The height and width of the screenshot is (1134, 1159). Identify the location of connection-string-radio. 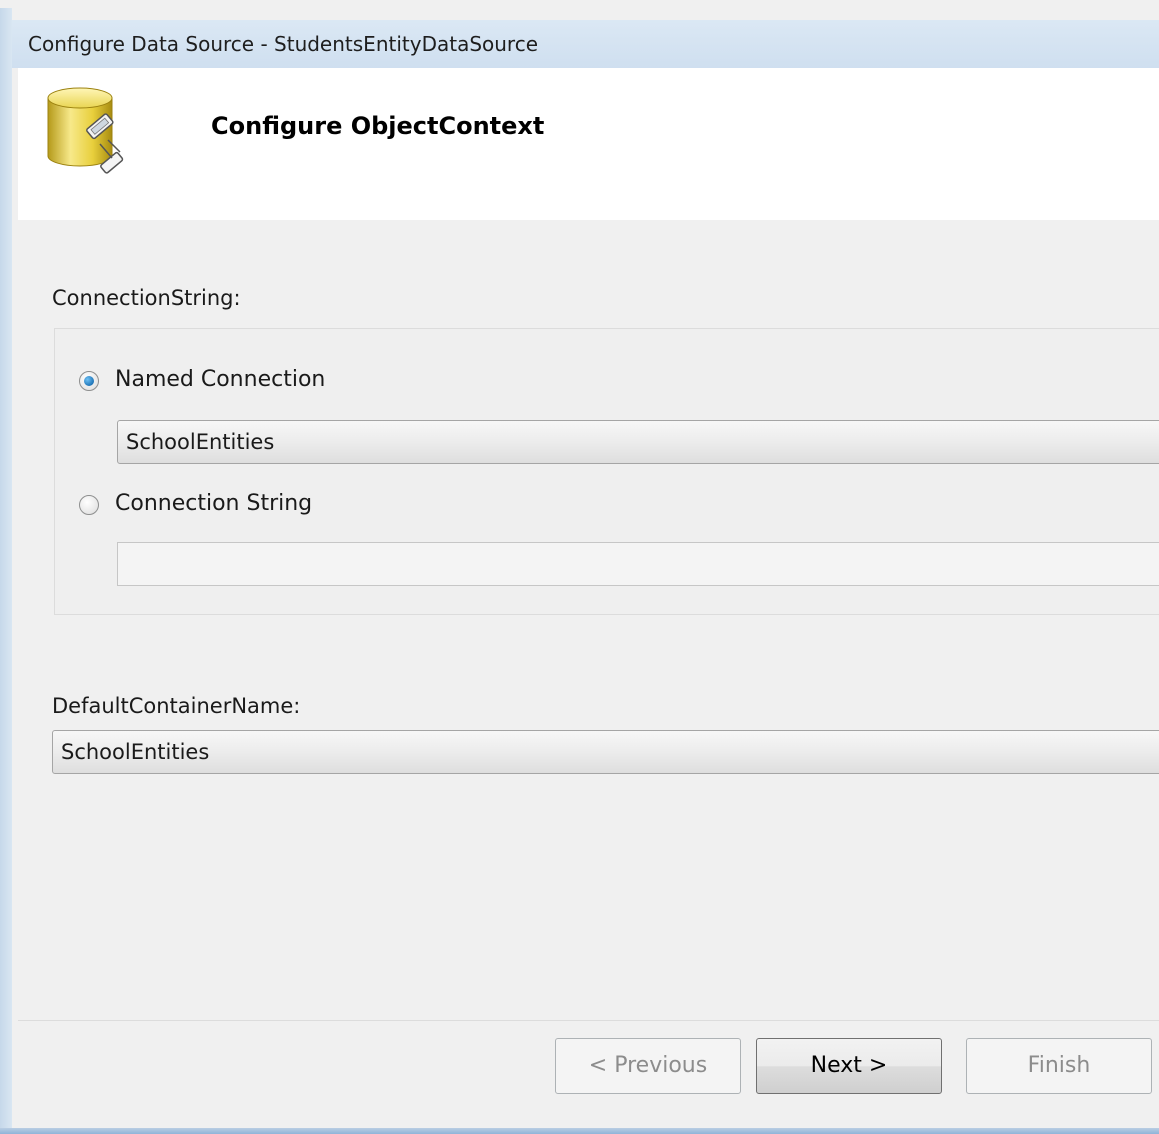
(89, 505).